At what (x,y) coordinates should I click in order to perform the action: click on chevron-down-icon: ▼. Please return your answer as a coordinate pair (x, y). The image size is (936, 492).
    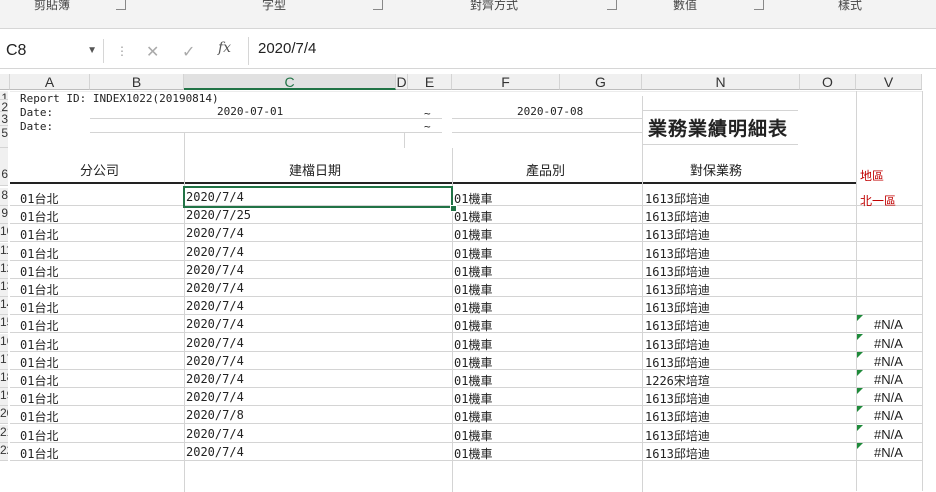
    Looking at the image, I should click on (92, 51).